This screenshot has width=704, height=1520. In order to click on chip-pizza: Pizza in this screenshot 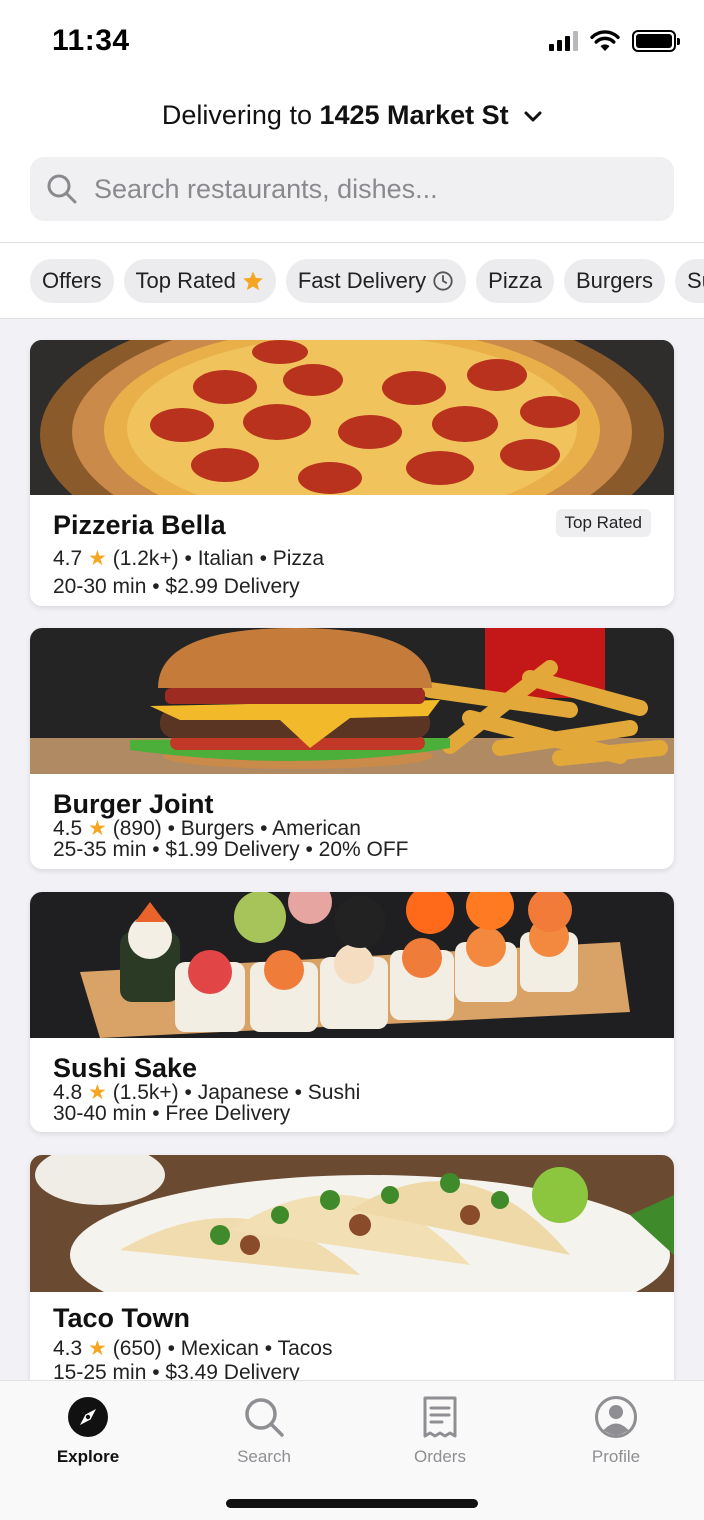, I will do `click(515, 281)`.